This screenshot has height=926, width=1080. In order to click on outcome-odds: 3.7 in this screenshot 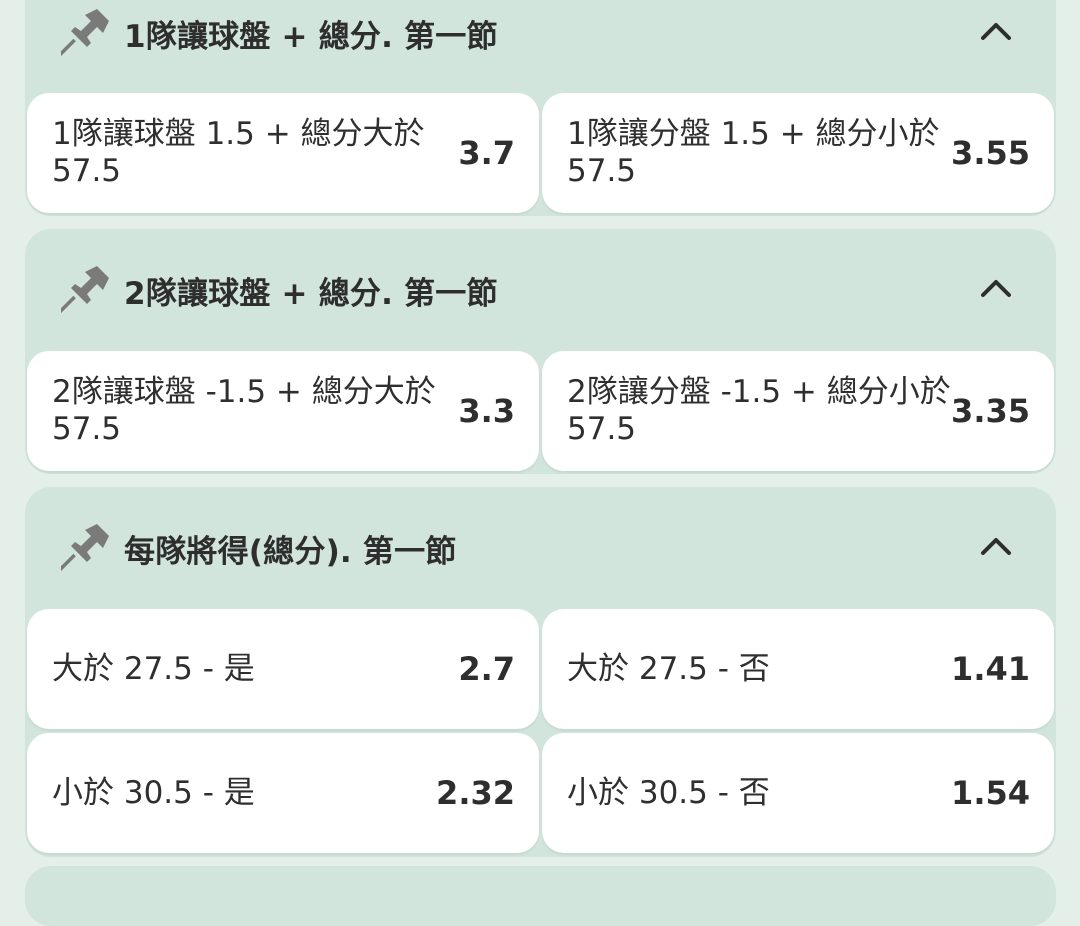, I will do `click(486, 153)`.